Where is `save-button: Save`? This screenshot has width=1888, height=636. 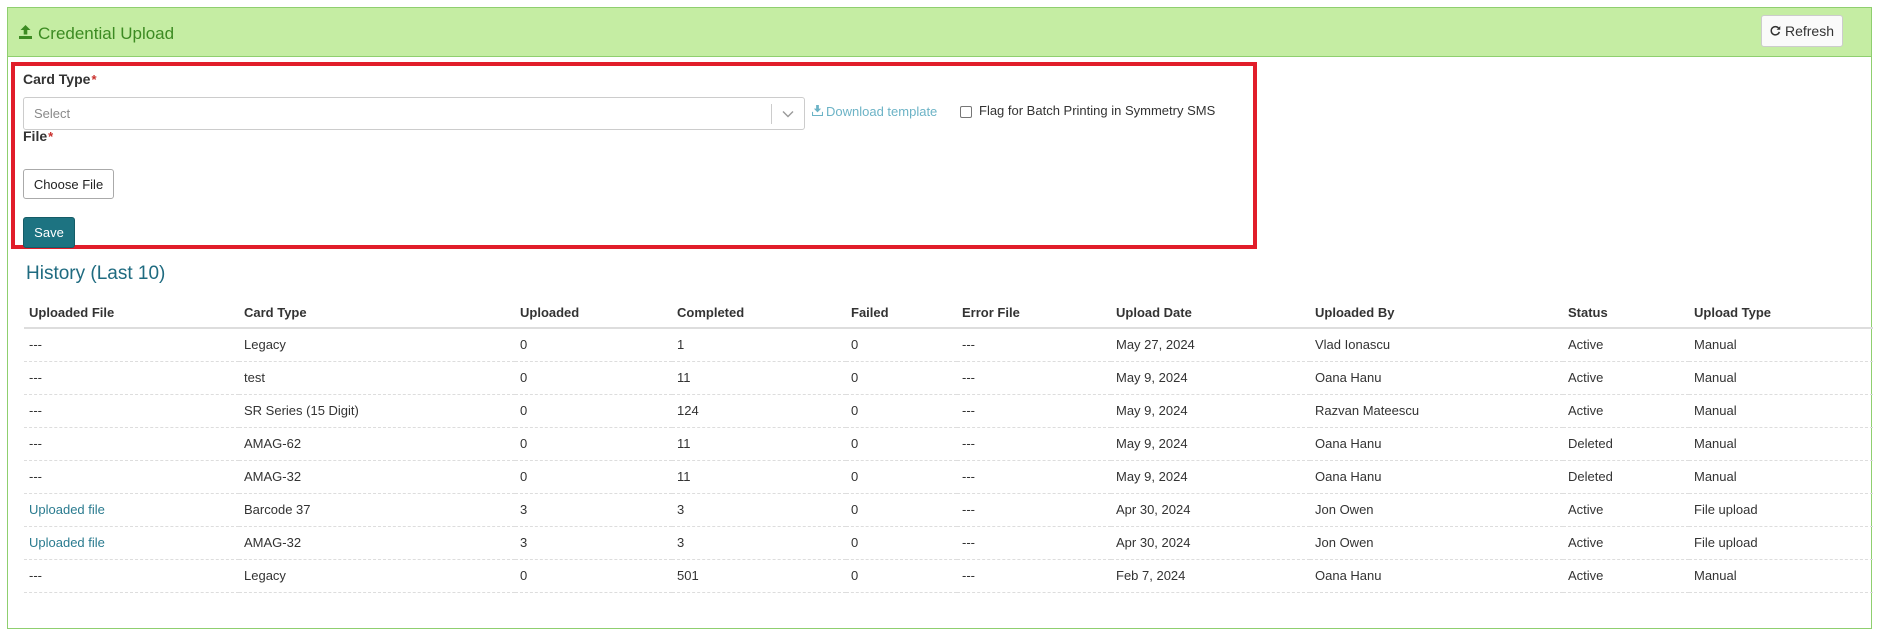
save-button: Save is located at coordinates (49, 232).